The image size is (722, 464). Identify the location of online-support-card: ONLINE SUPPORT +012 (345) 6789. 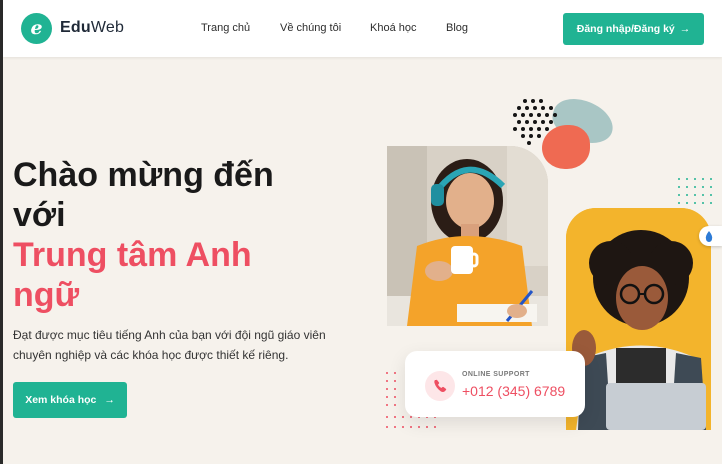
(495, 384).